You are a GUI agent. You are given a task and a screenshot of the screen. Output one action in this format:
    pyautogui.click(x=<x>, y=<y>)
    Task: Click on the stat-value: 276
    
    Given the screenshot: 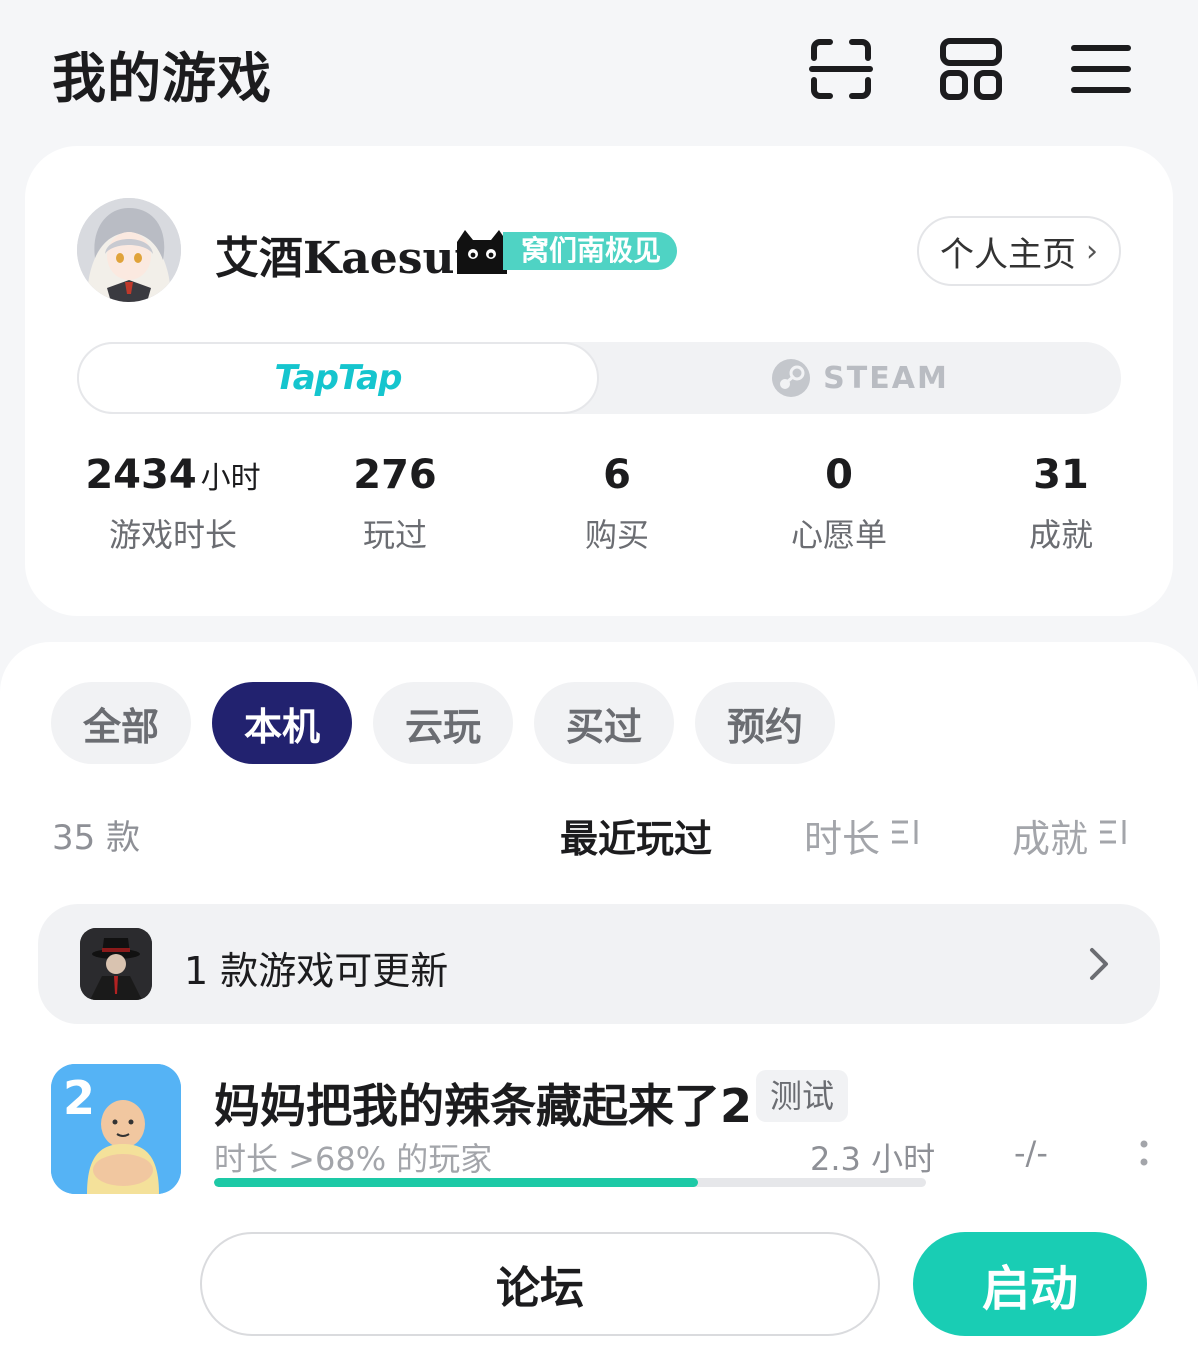 What is the action you would take?
    pyautogui.click(x=395, y=475)
    